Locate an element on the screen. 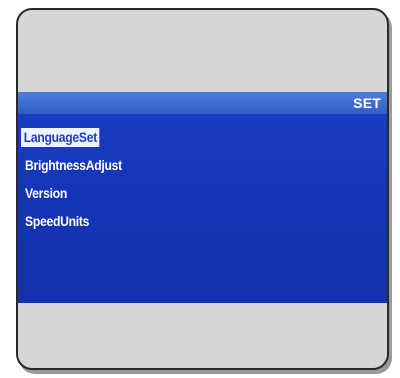 This screenshot has height=378, width=400. menu-item-speed-units: SpeedUnits is located at coordinates (202, 221).